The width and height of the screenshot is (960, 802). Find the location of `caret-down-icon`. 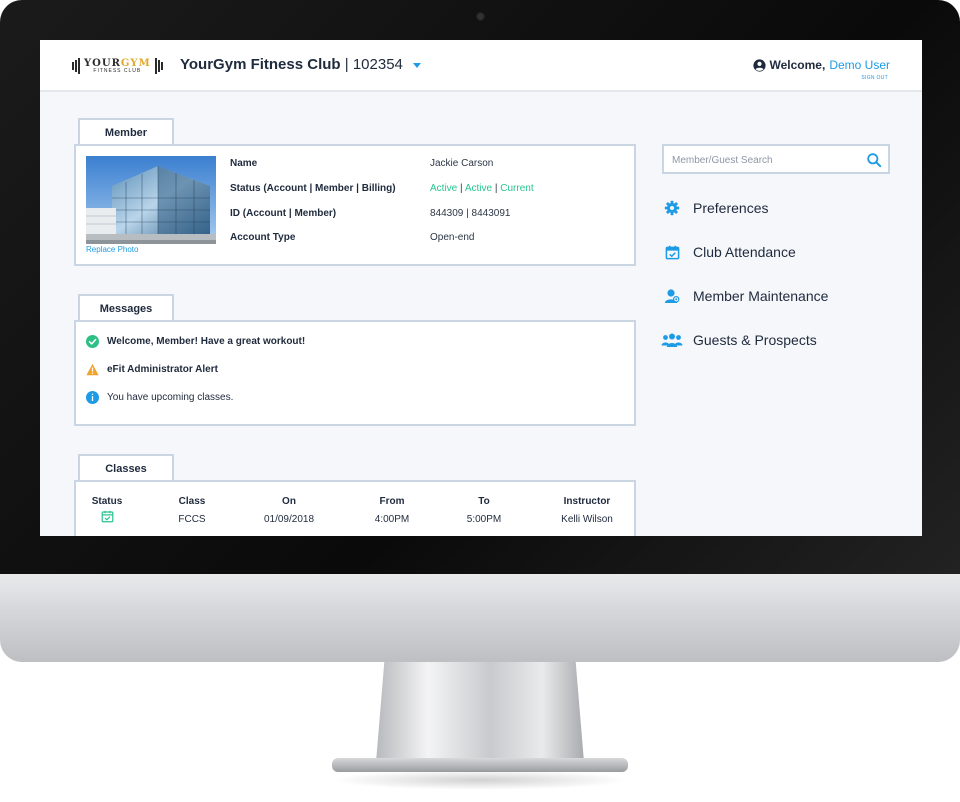

caret-down-icon is located at coordinates (417, 65).